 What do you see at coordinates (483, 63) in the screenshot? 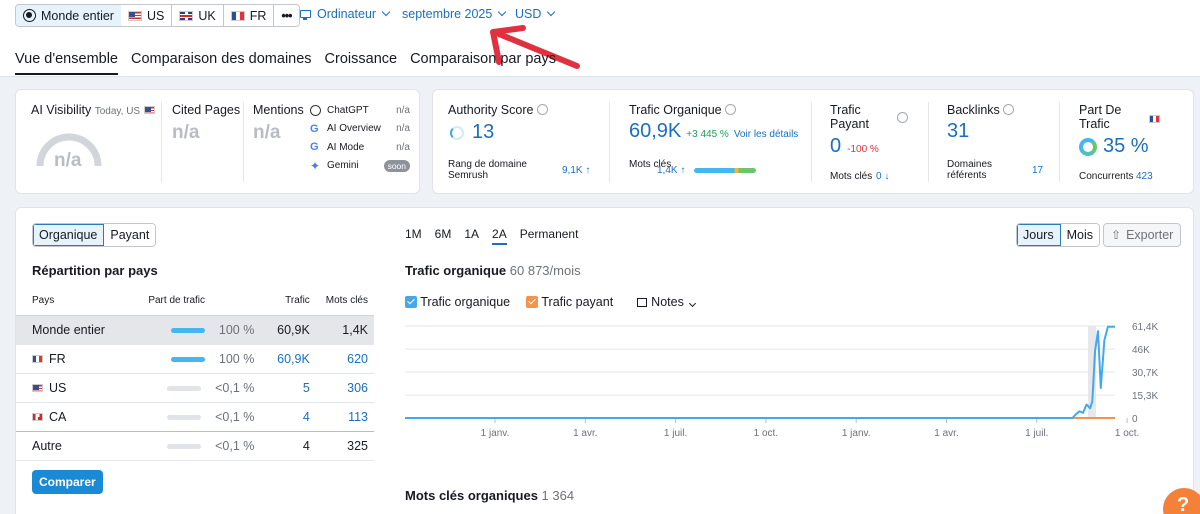
I see `tab-country-comparison: Comparaison par pays` at bounding box center [483, 63].